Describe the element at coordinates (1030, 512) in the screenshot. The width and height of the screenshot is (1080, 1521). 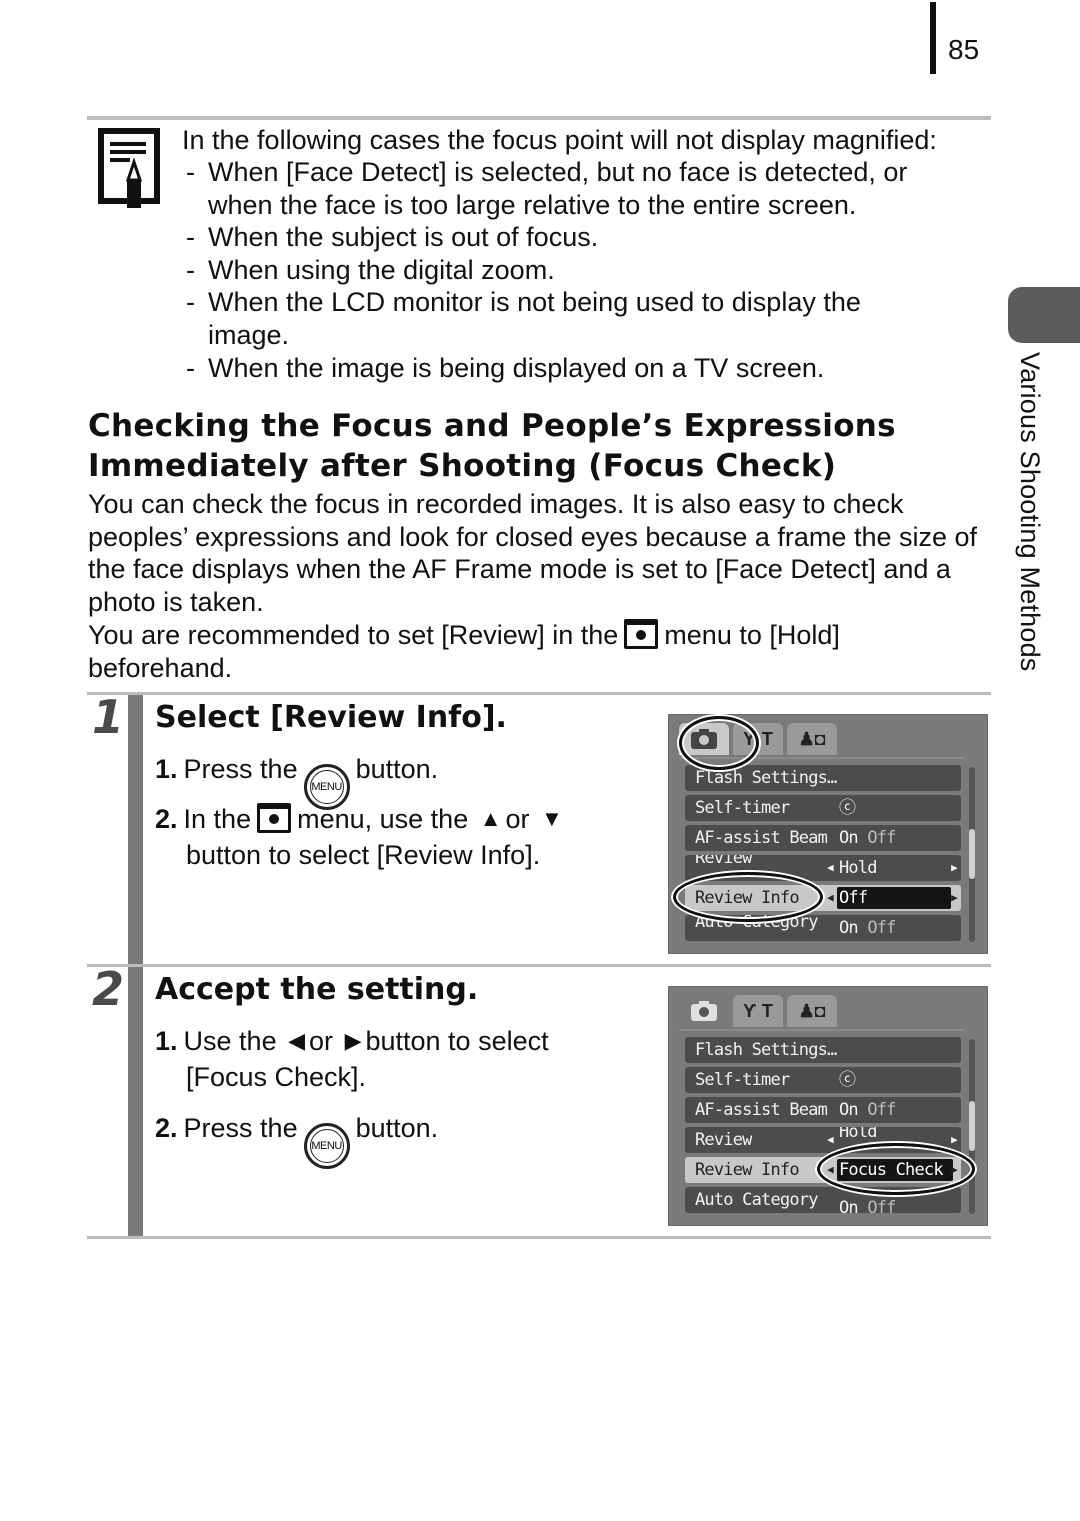
I see `chapter-label: Various Shooting Methods` at that location.